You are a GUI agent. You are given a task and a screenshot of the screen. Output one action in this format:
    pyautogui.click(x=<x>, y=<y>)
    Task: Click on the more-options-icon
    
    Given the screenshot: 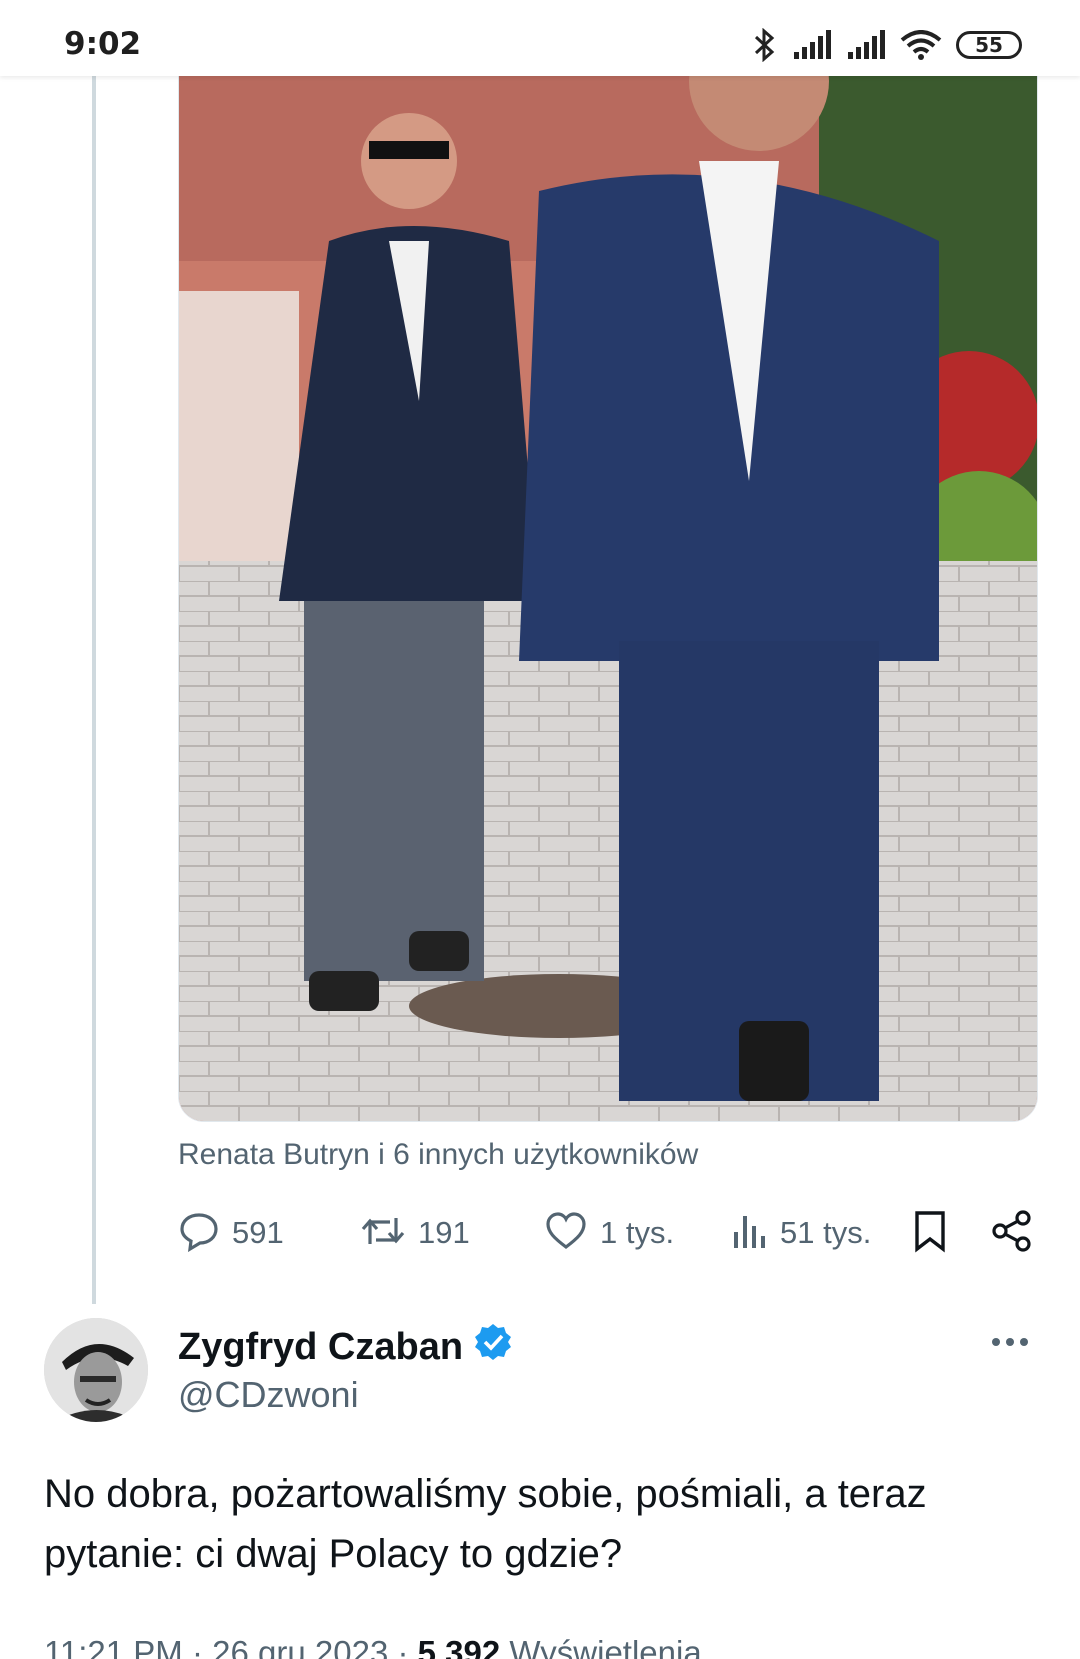 What is the action you would take?
    pyautogui.click(x=1010, y=1344)
    